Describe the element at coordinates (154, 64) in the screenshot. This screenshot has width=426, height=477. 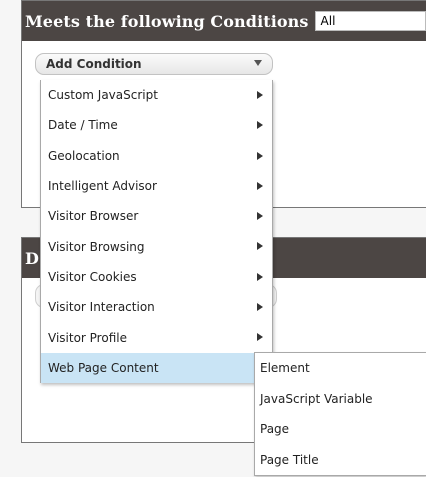
I see `add-condition-button: Add Condition` at that location.